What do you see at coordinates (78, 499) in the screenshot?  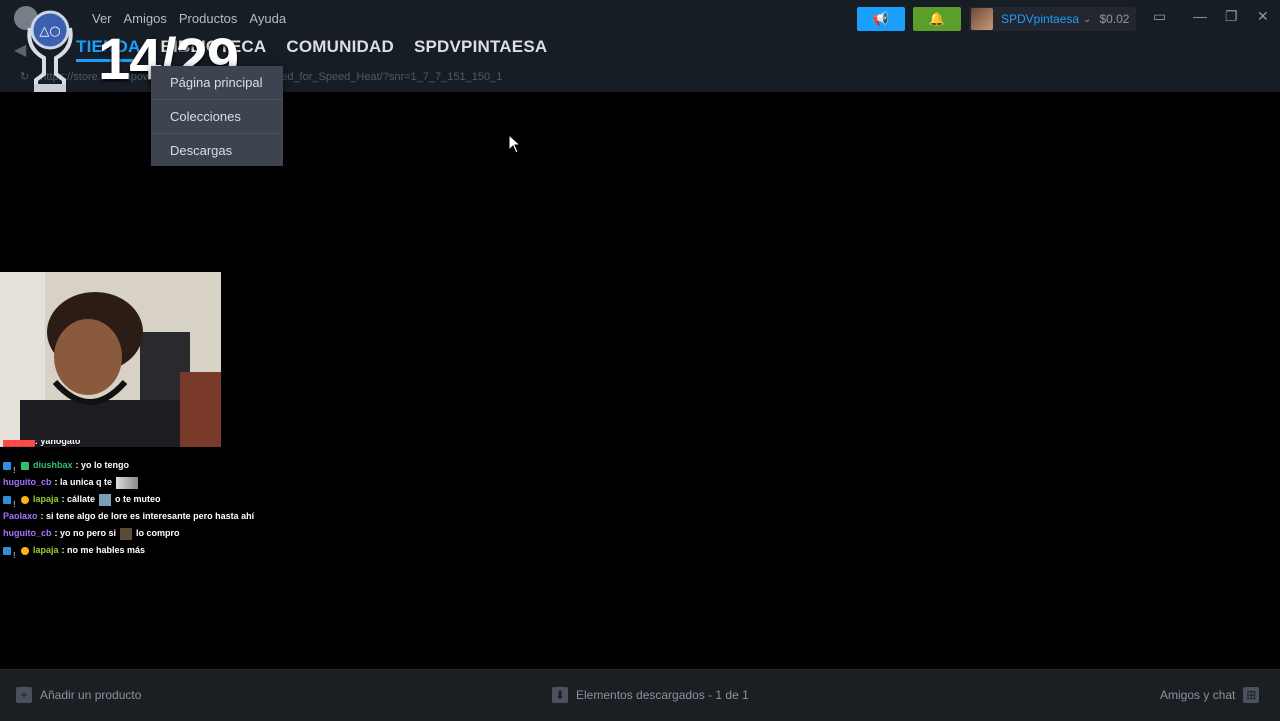 I see `chat-text: : cállate` at bounding box center [78, 499].